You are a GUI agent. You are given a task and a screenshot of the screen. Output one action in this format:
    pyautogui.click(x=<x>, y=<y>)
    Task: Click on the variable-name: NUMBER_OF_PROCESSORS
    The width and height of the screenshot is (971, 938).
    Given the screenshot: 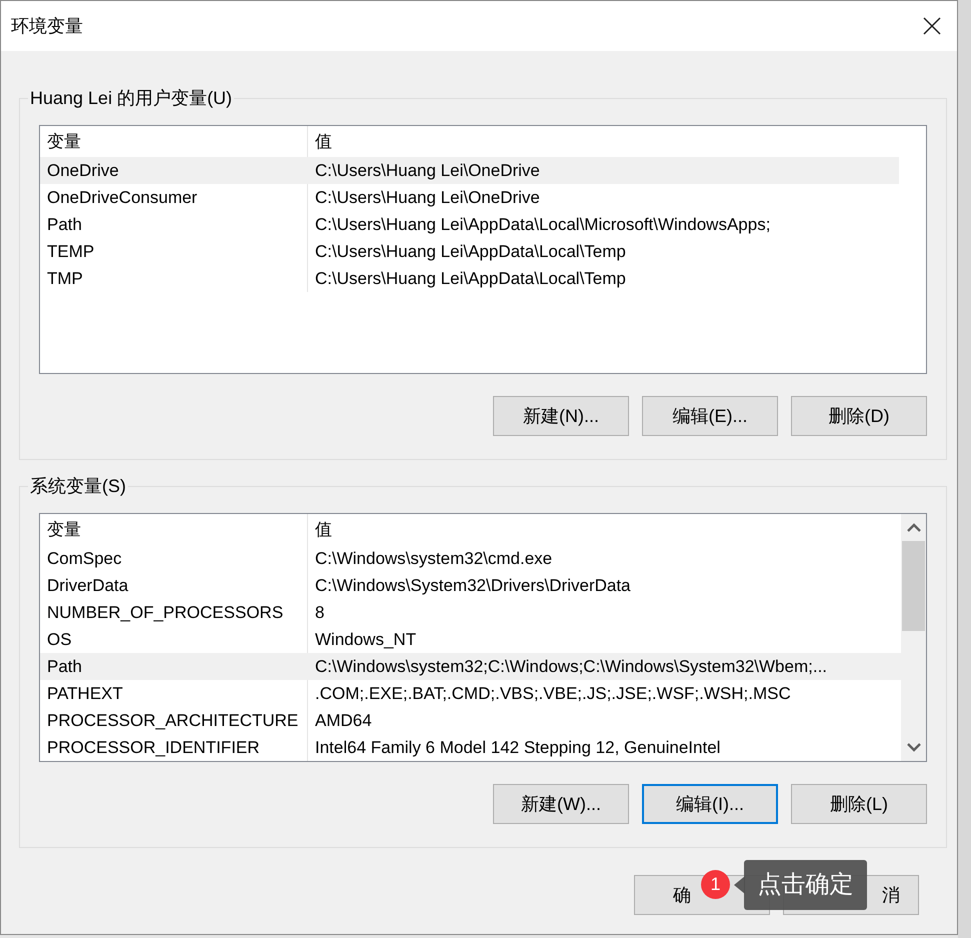 What is the action you would take?
    pyautogui.click(x=165, y=613)
    